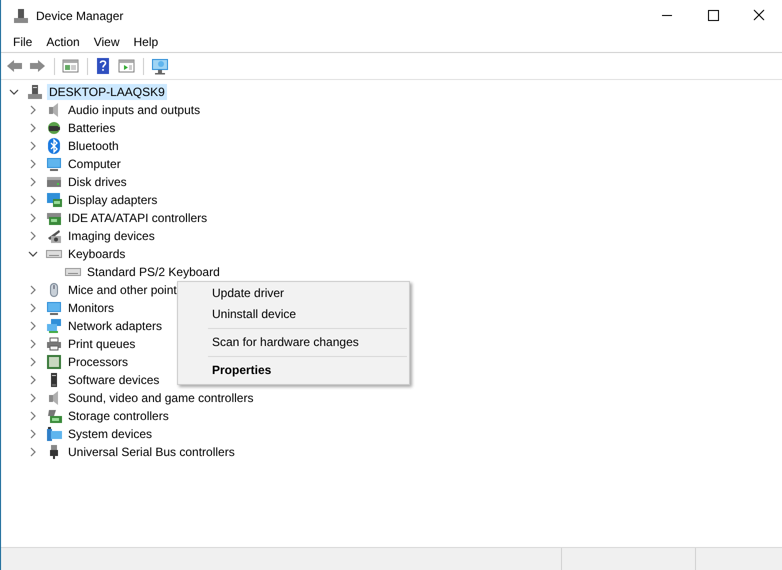  I want to click on camera-icon, so click(54, 236).